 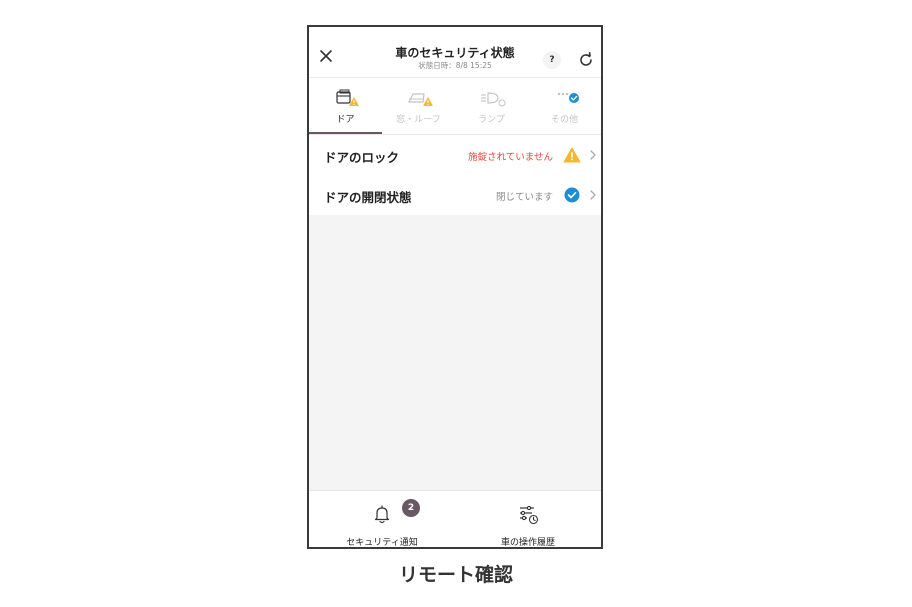 I want to click on tab-door: ドア, so click(x=345, y=106).